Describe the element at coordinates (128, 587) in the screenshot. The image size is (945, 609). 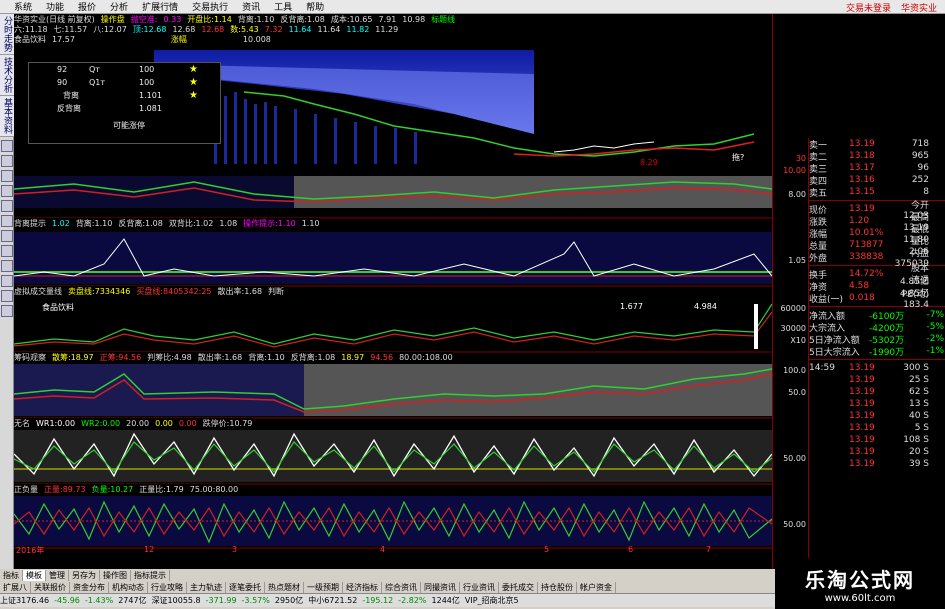
I see `tab-function: 机构动态` at that location.